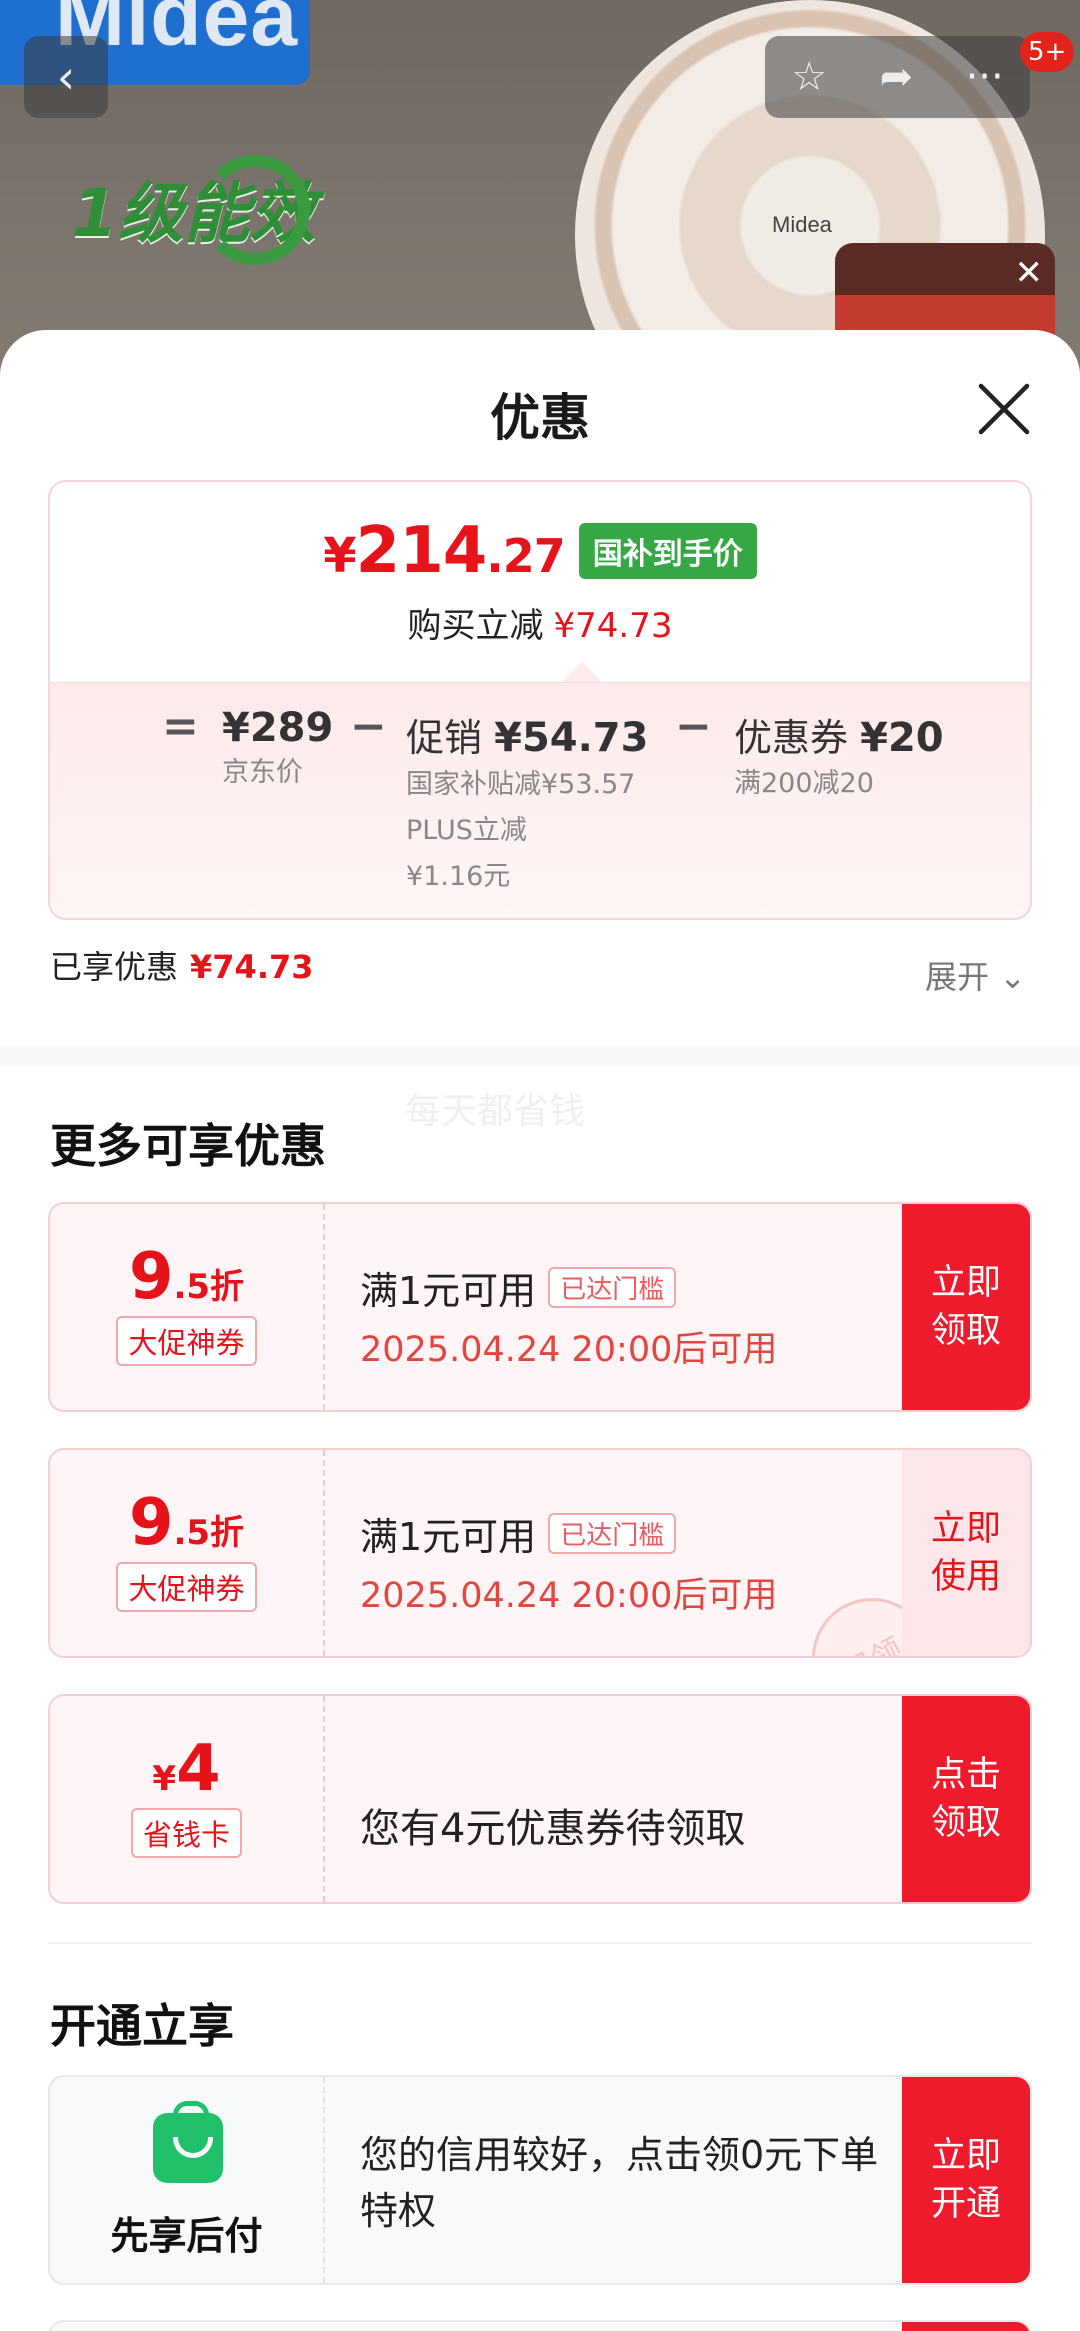 This screenshot has height=2331, width=1080. What do you see at coordinates (966, 1553) in the screenshot?
I see `use-coupon-button: 立即 使用` at bounding box center [966, 1553].